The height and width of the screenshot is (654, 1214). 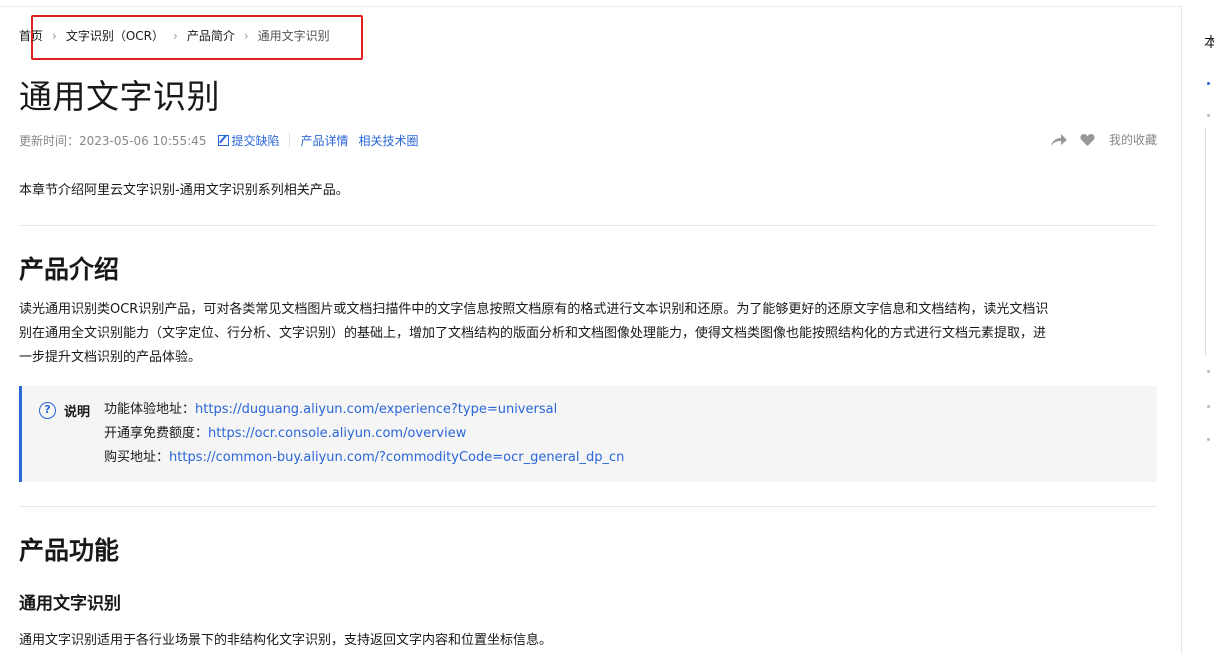 I want to click on paragraph-line: 一步提升文档识别的产品体验。, so click(x=110, y=357).